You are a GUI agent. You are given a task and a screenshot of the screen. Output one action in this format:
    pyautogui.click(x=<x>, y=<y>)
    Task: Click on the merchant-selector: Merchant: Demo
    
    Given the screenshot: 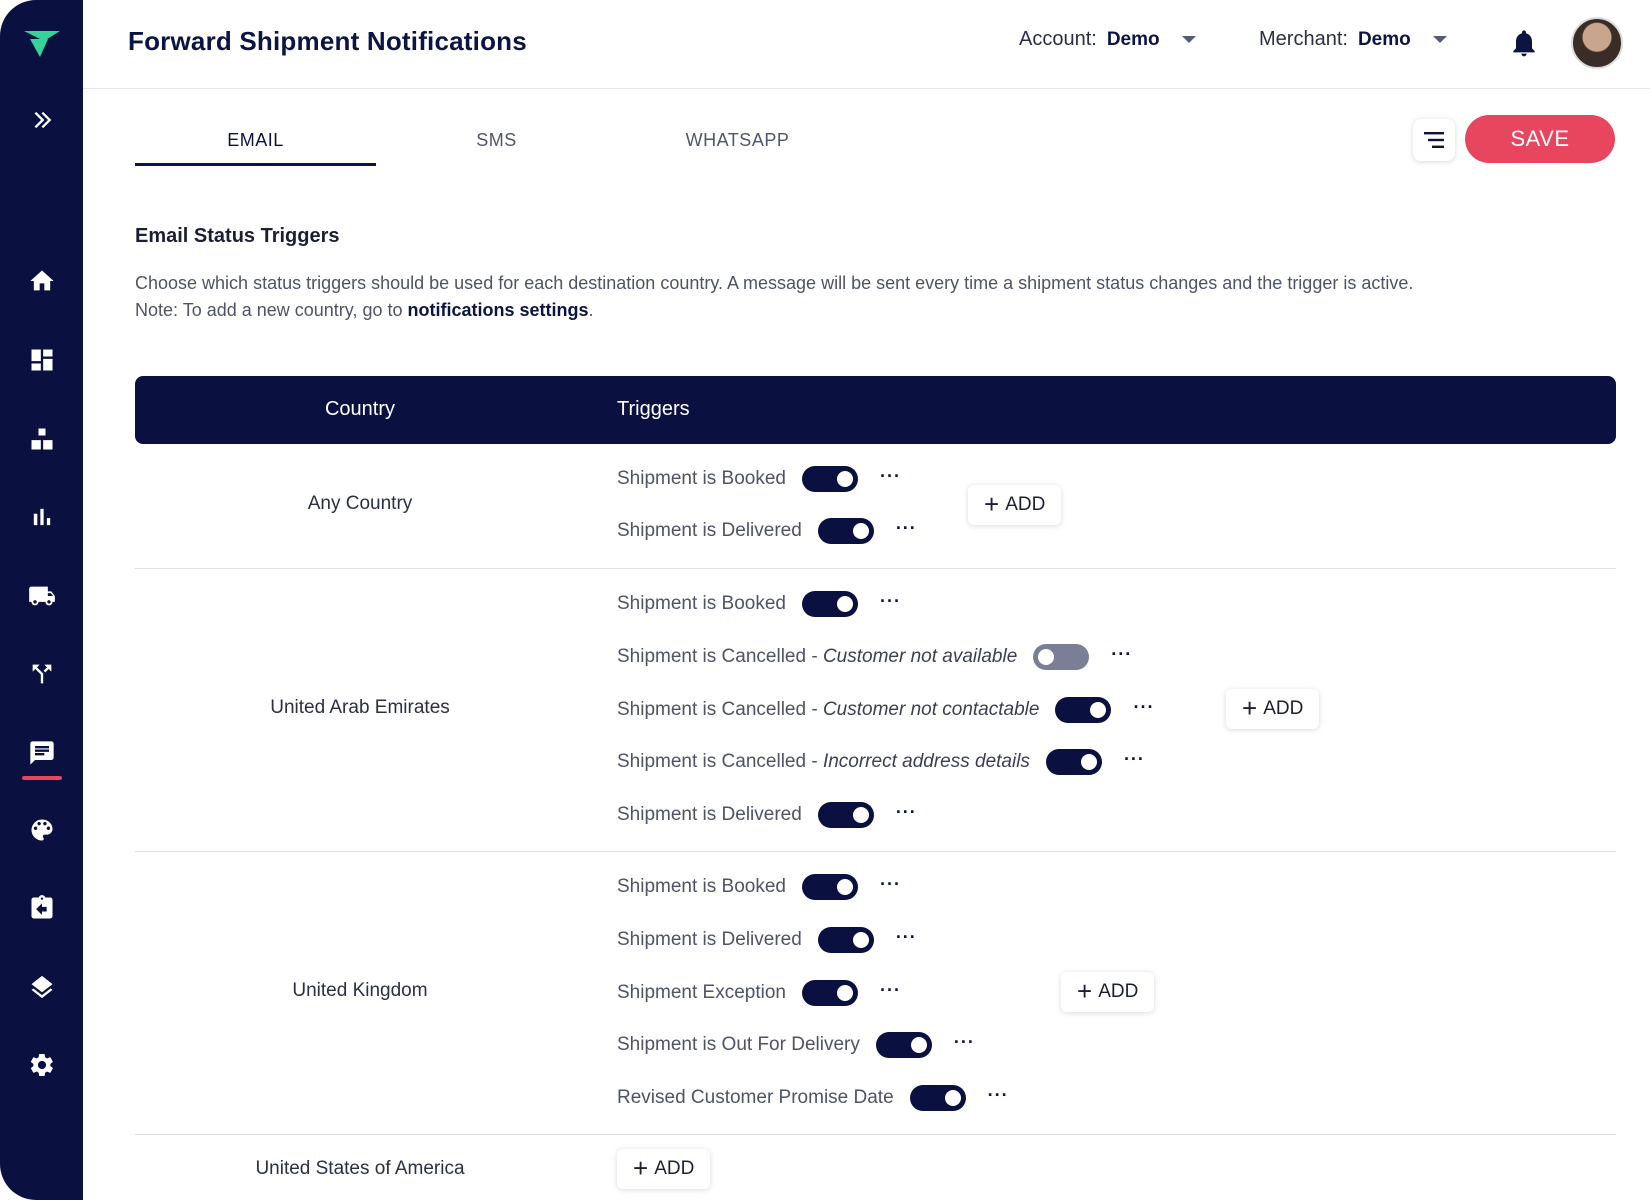 What is the action you would take?
    pyautogui.click(x=1353, y=39)
    